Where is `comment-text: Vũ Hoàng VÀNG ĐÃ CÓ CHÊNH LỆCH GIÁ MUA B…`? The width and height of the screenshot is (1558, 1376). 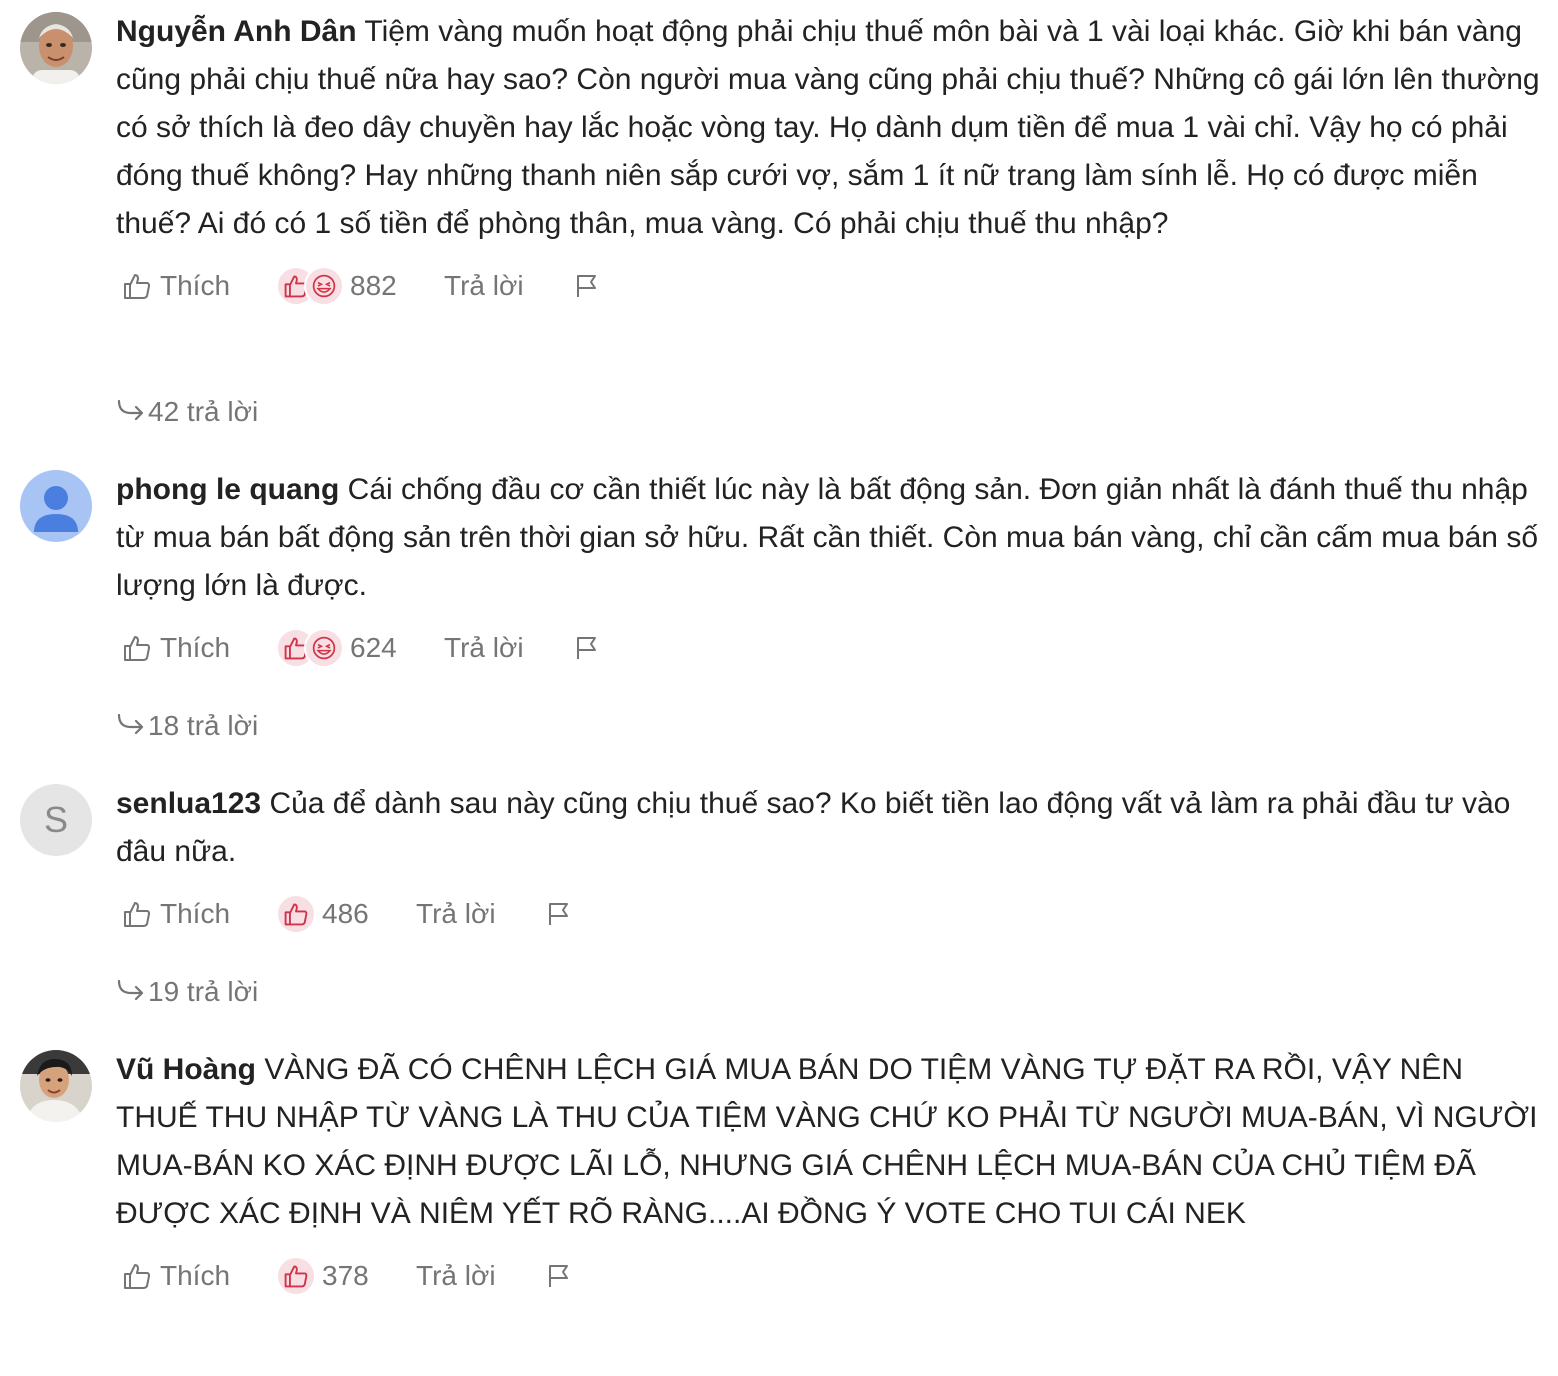 comment-text: Vũ Hoàng VÀNG ĐÃ CÓ CHÊNH LỆCH GIÁ MUA B… is located at coordinates (828, 1142).